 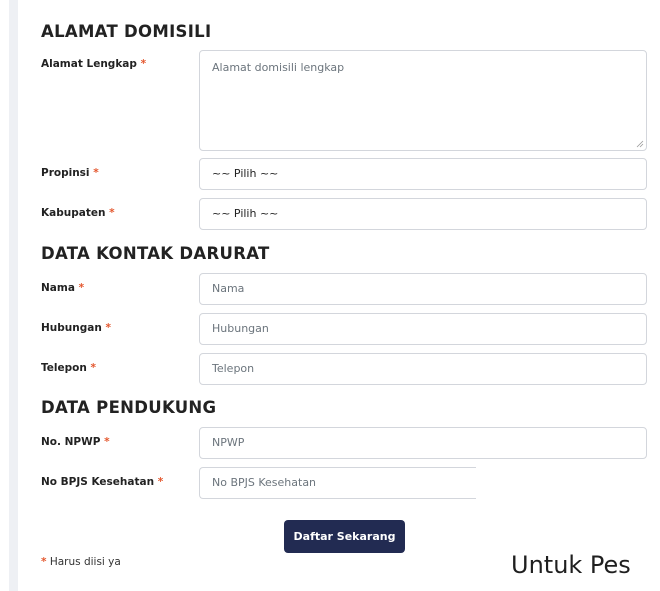 I want to click on label-relationship: Hubungan *, so click(x=76, y=328).